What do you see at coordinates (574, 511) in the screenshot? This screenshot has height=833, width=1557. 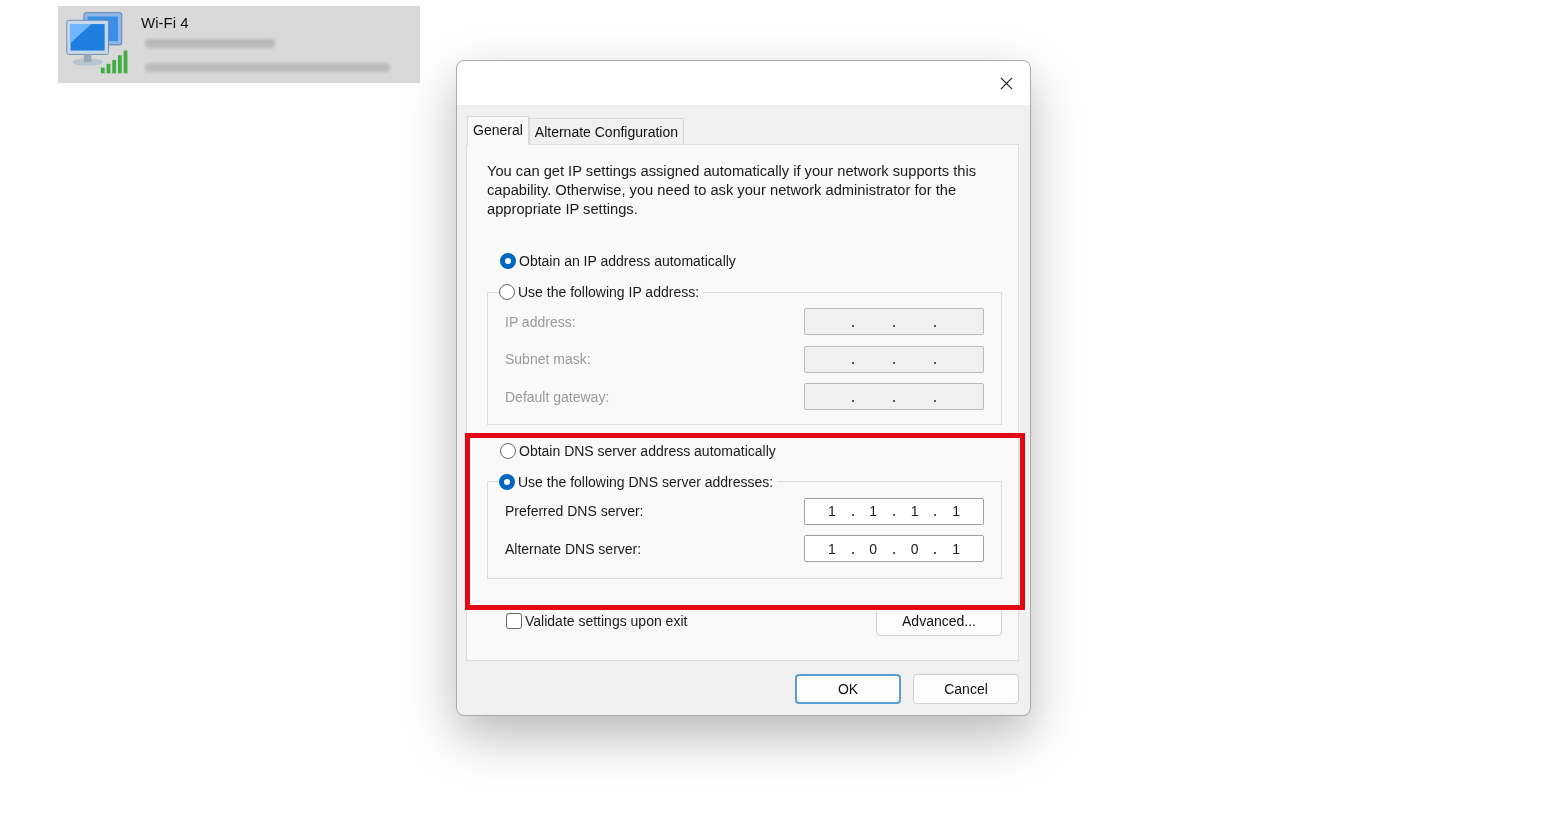 I see `field-label: Preferred DNS server:` at bounding box center [574, 511].